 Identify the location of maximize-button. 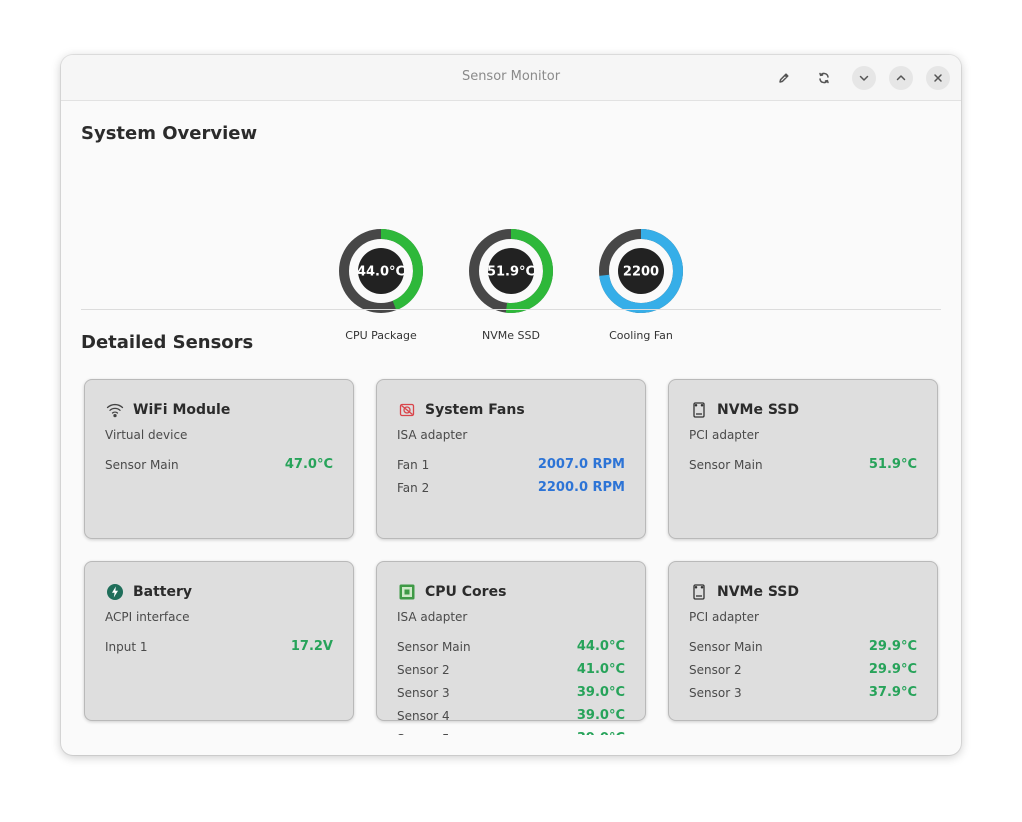
(901, 78).